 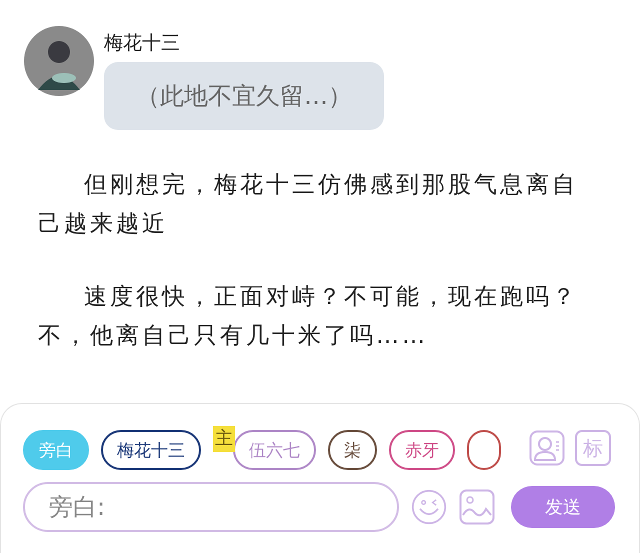 What do you see at coordinates (56, 450) in the screenshot?
I see `character-chip: 旁白` at bounding box center [56, 450].